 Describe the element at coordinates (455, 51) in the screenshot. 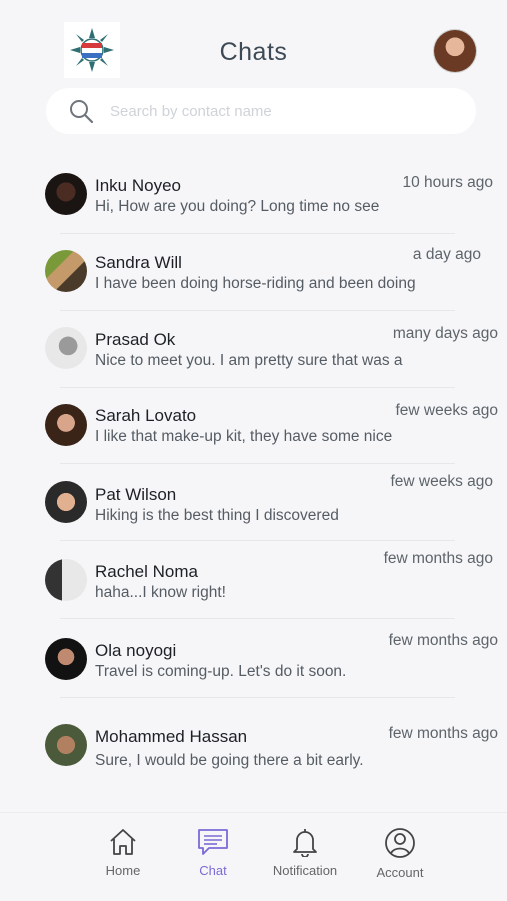

I see `profile-avatar` at that location.